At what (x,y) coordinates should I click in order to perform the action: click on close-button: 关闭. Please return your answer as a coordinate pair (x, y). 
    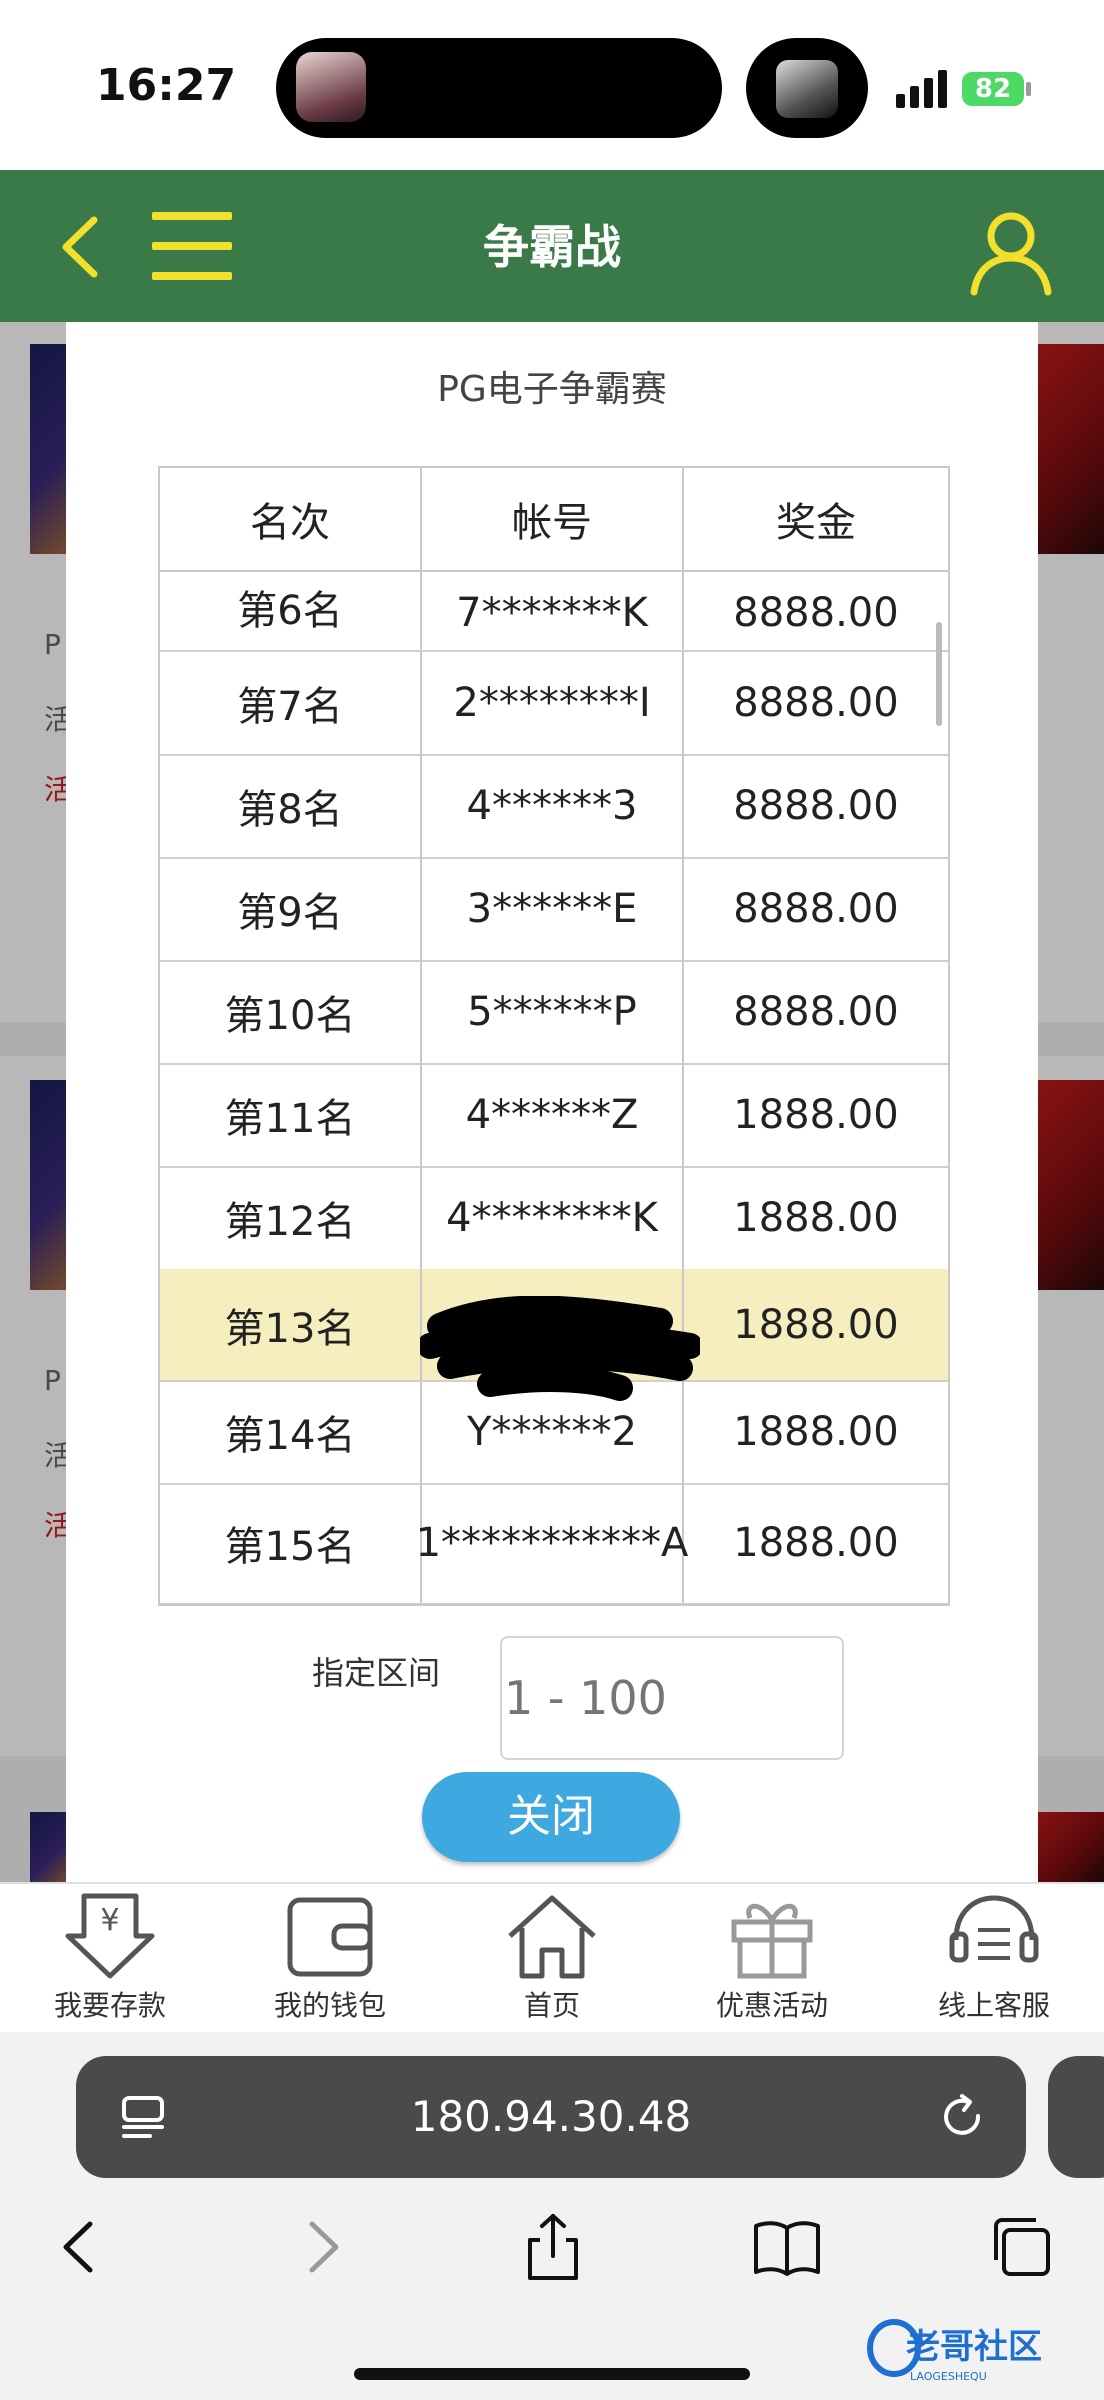
    Looking at the image, I should click on (551, 1817).